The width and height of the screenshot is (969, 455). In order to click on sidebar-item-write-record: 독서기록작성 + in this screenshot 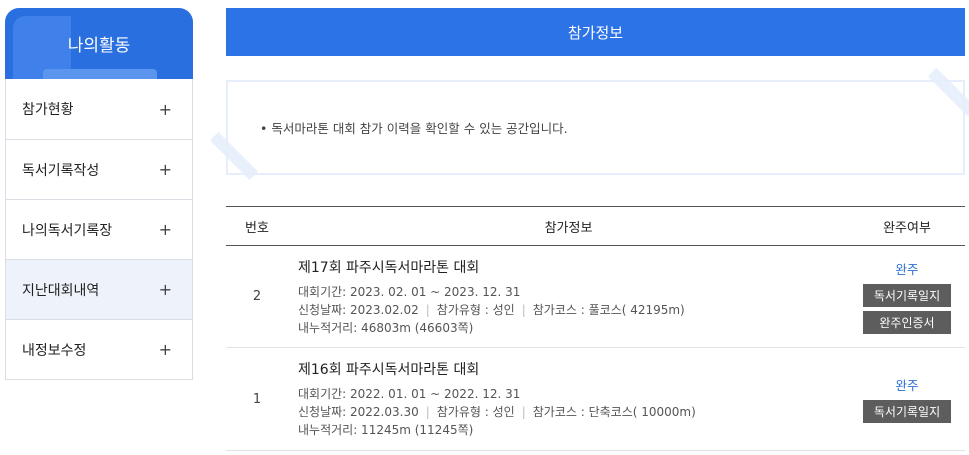, I will do `click(99, 169)`.